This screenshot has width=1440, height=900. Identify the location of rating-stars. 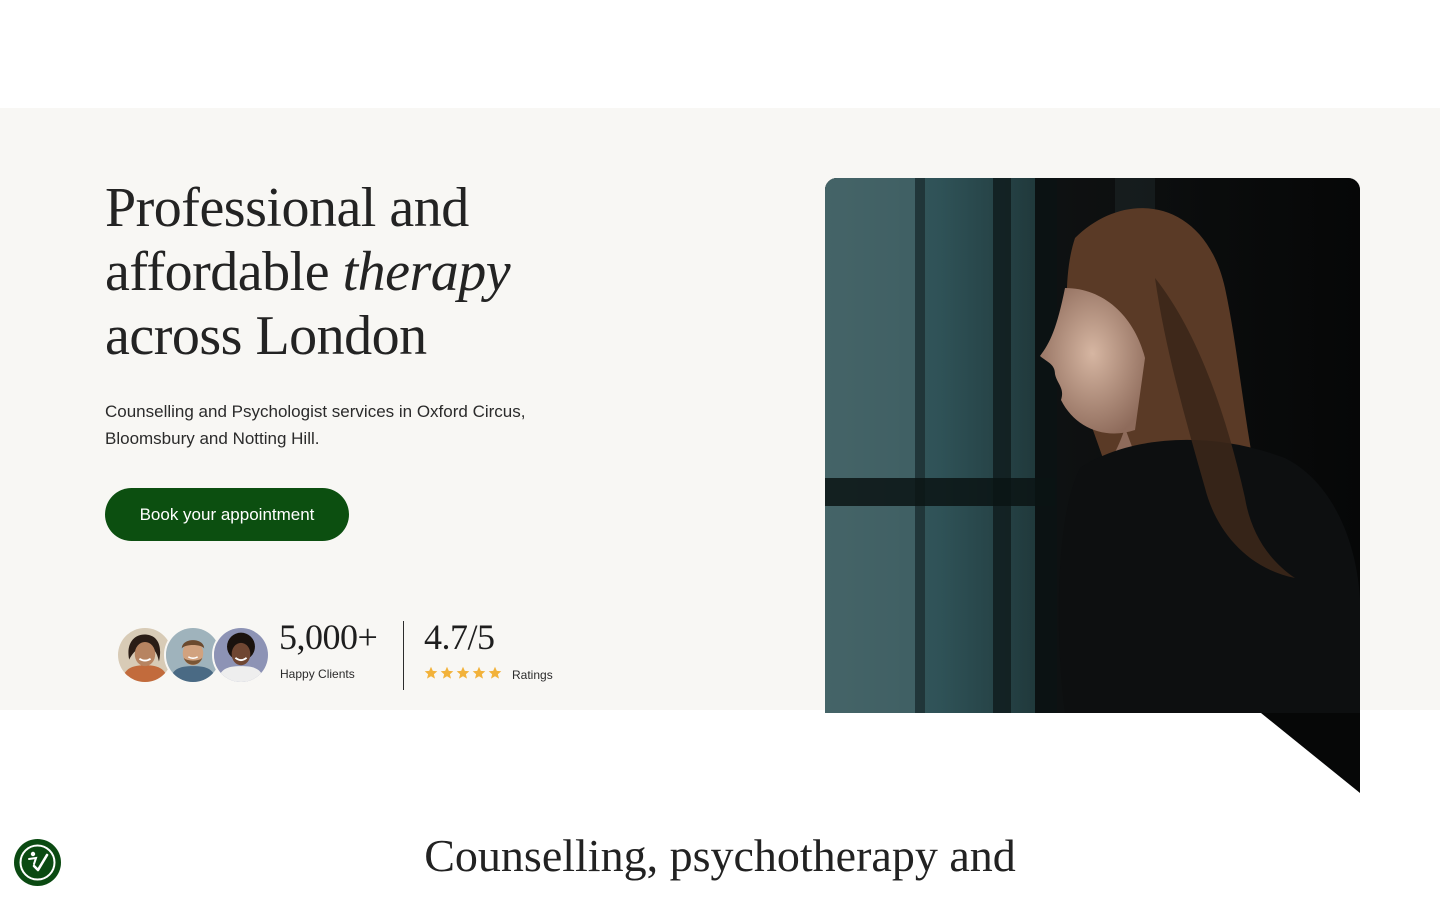
(463, 673).